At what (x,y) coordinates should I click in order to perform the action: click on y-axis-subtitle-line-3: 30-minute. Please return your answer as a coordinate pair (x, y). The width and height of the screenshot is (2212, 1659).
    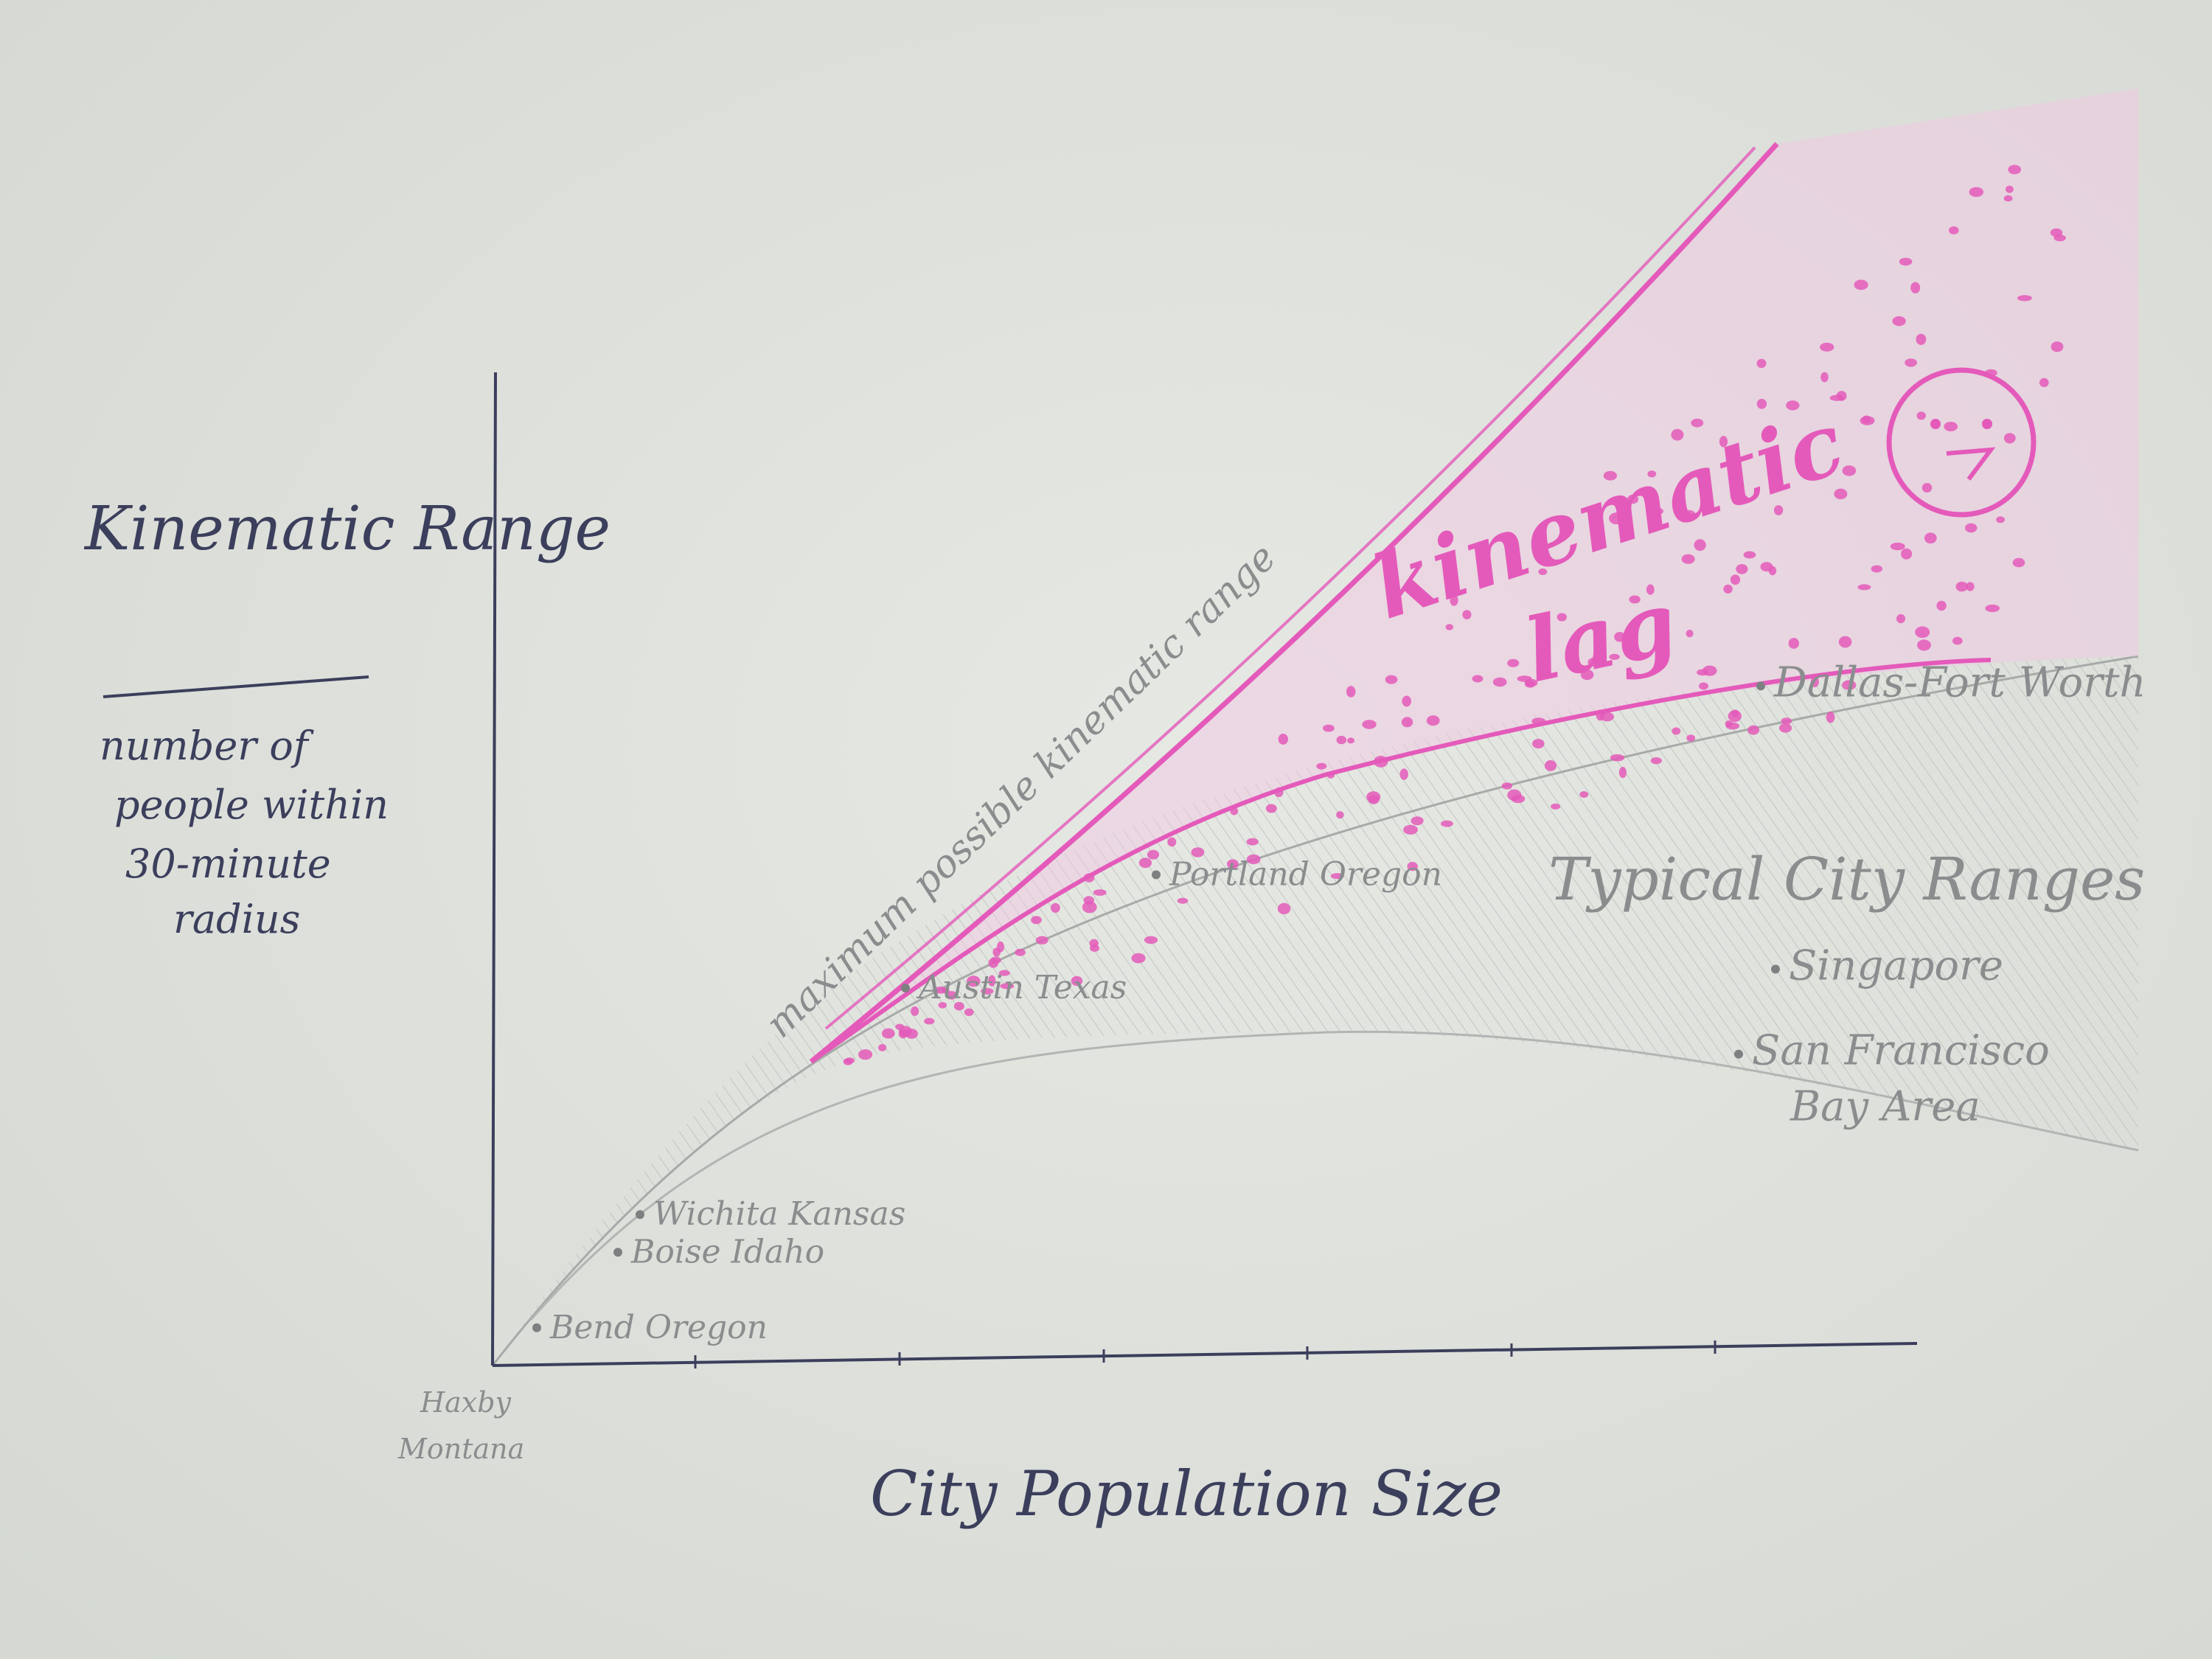
    Looking at the image, I should click on (228, 864).